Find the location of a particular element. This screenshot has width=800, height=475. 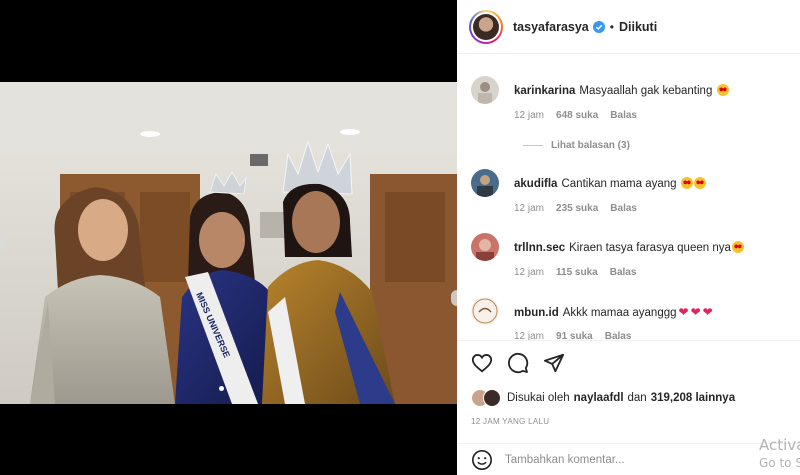

watermark-line-2: Go to S is located at coordinates (779, 463).